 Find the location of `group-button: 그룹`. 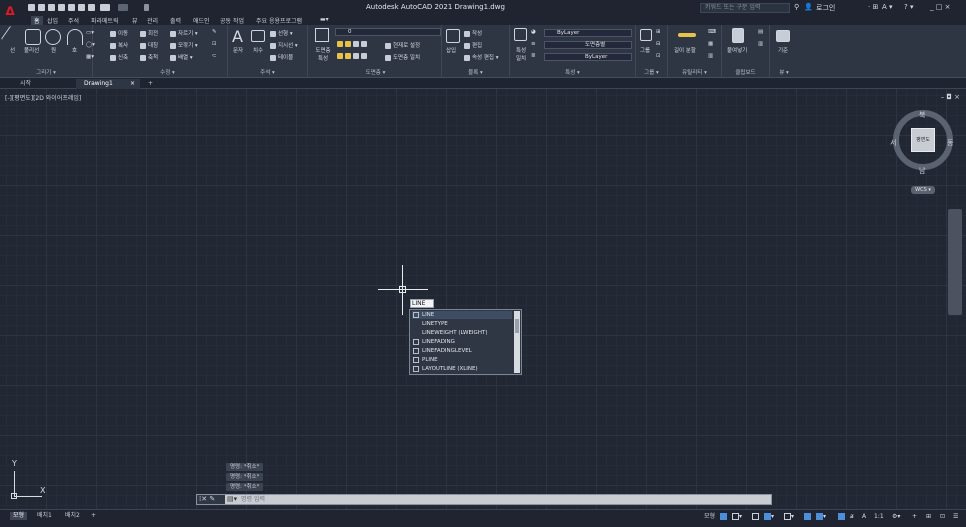

group-button: 그룹 is located at coordinates (645, 50).